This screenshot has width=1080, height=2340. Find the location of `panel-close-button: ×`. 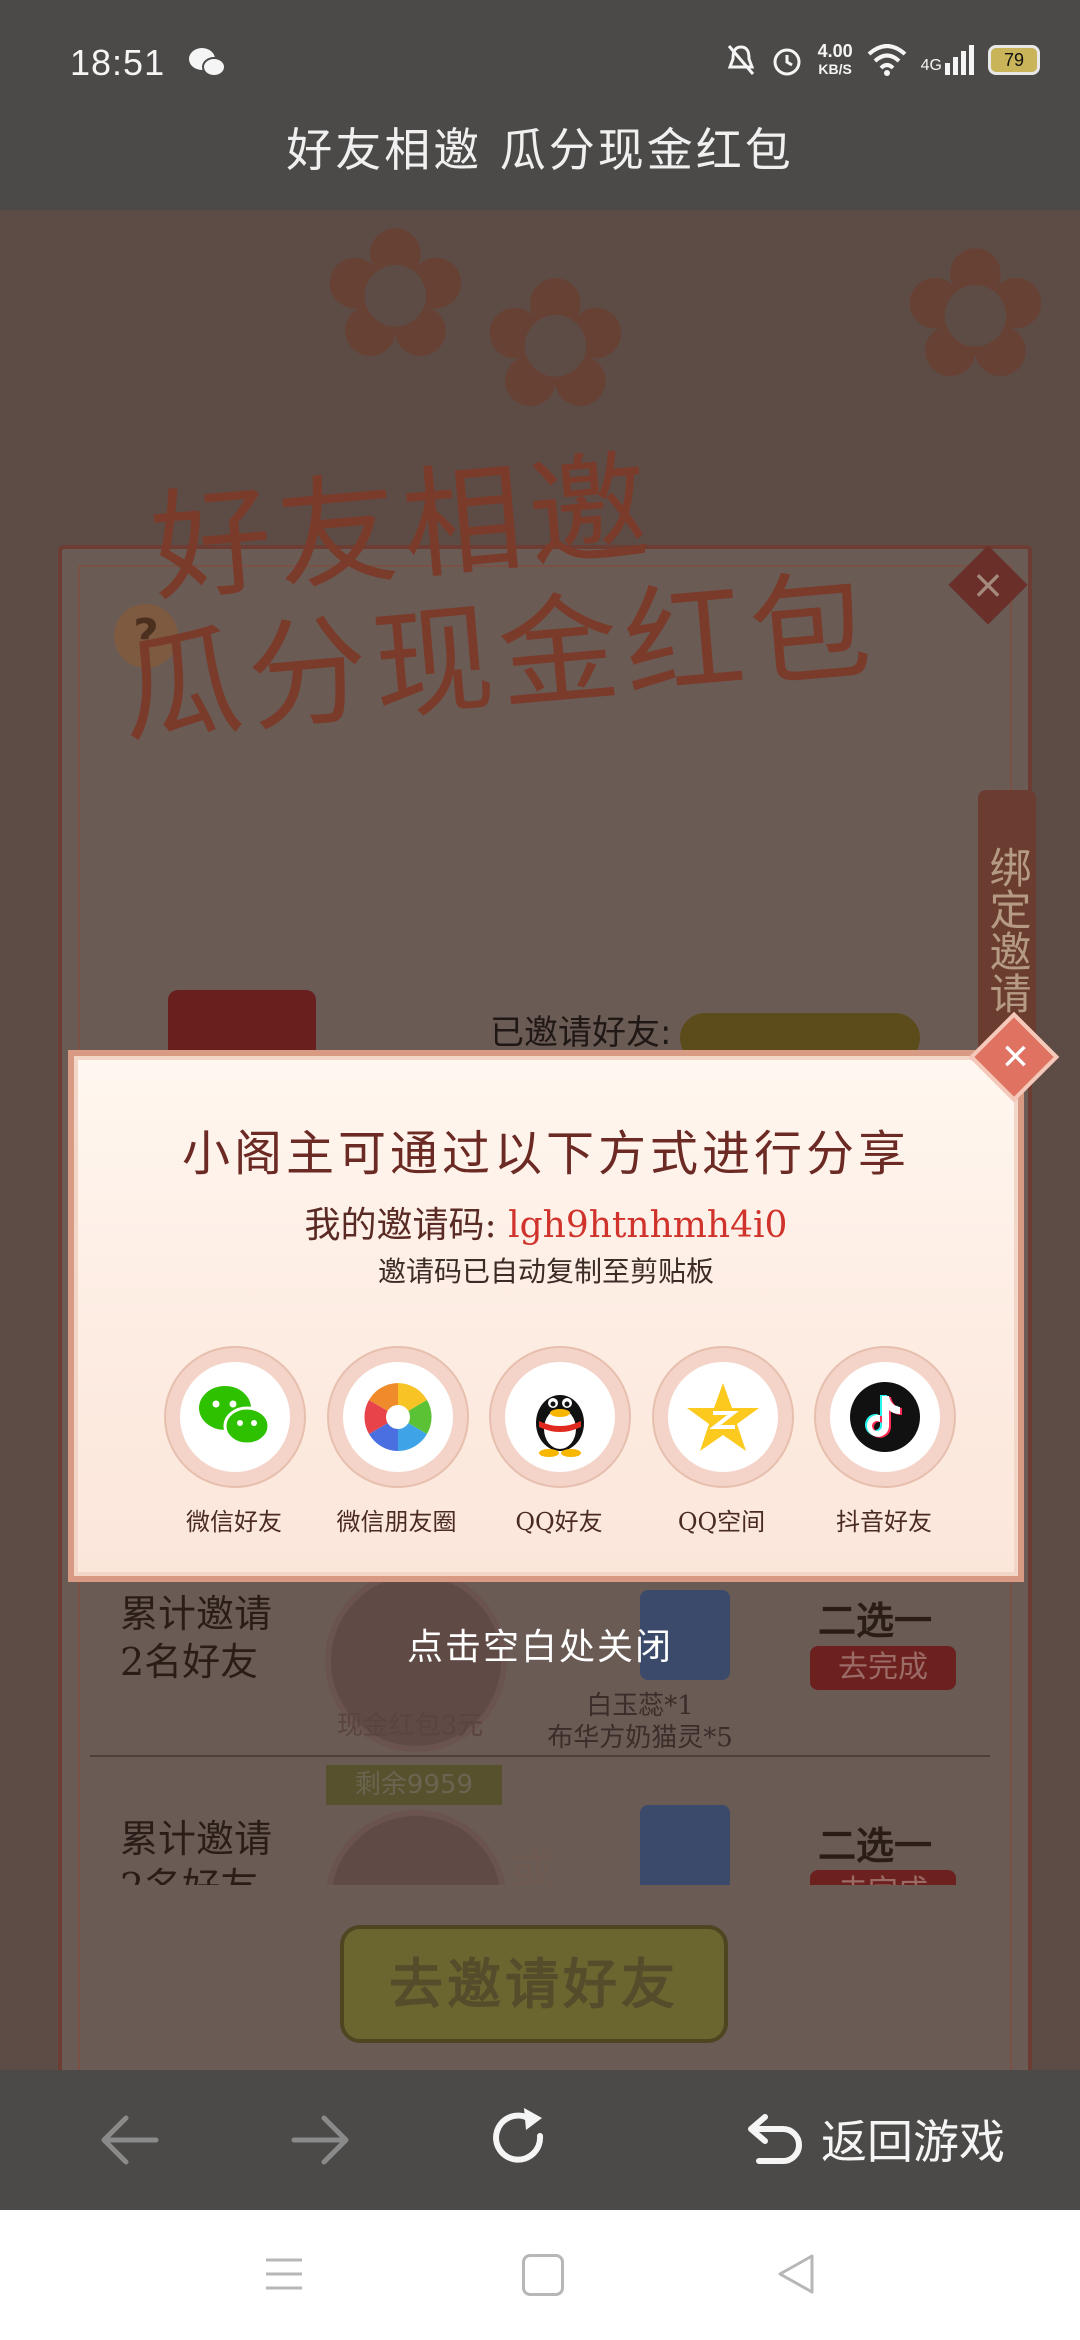

panel-close-button: × is located at coordinates (988, 585).